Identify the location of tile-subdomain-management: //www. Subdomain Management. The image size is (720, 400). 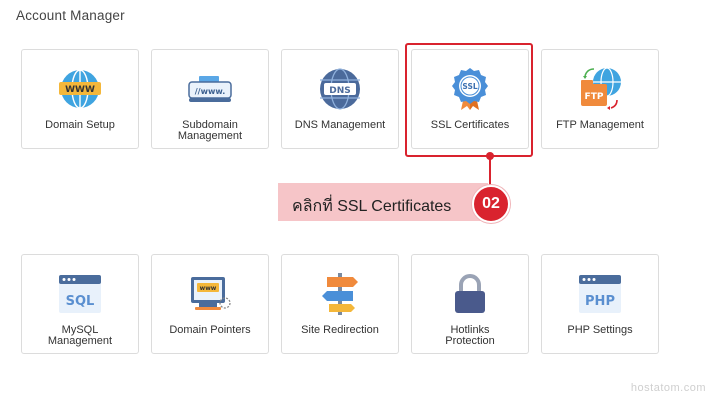
(210, 99).